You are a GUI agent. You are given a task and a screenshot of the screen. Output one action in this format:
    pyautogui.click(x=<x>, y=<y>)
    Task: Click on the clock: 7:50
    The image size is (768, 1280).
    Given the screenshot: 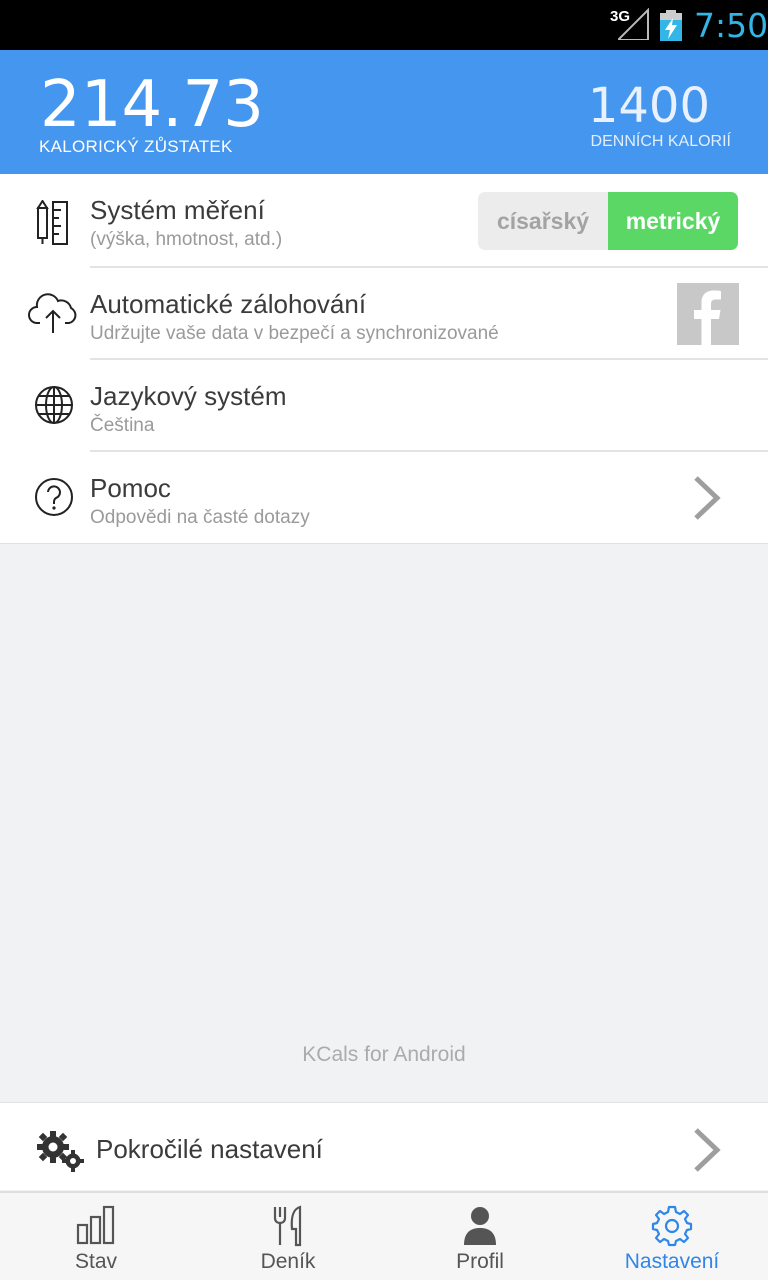 What is the action you would take?
    pyautogui.click(x=731, y=25)
    